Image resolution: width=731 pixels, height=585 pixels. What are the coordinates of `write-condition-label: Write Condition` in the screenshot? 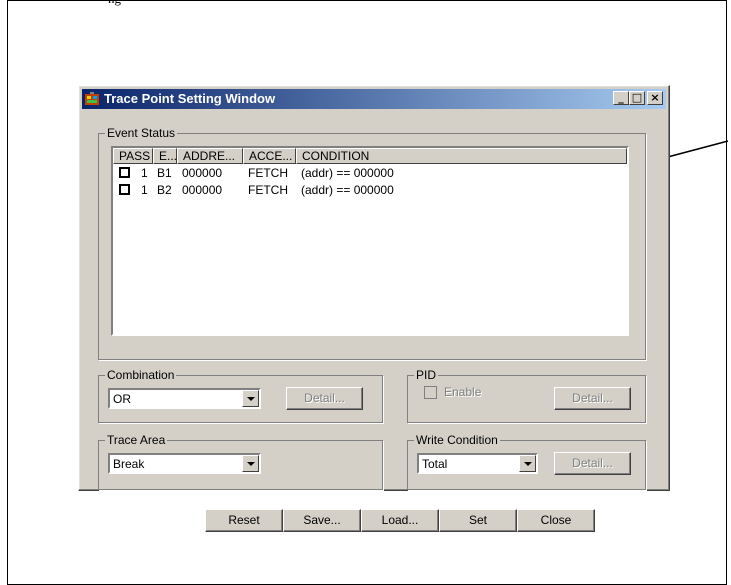 It's located at (457, 440).